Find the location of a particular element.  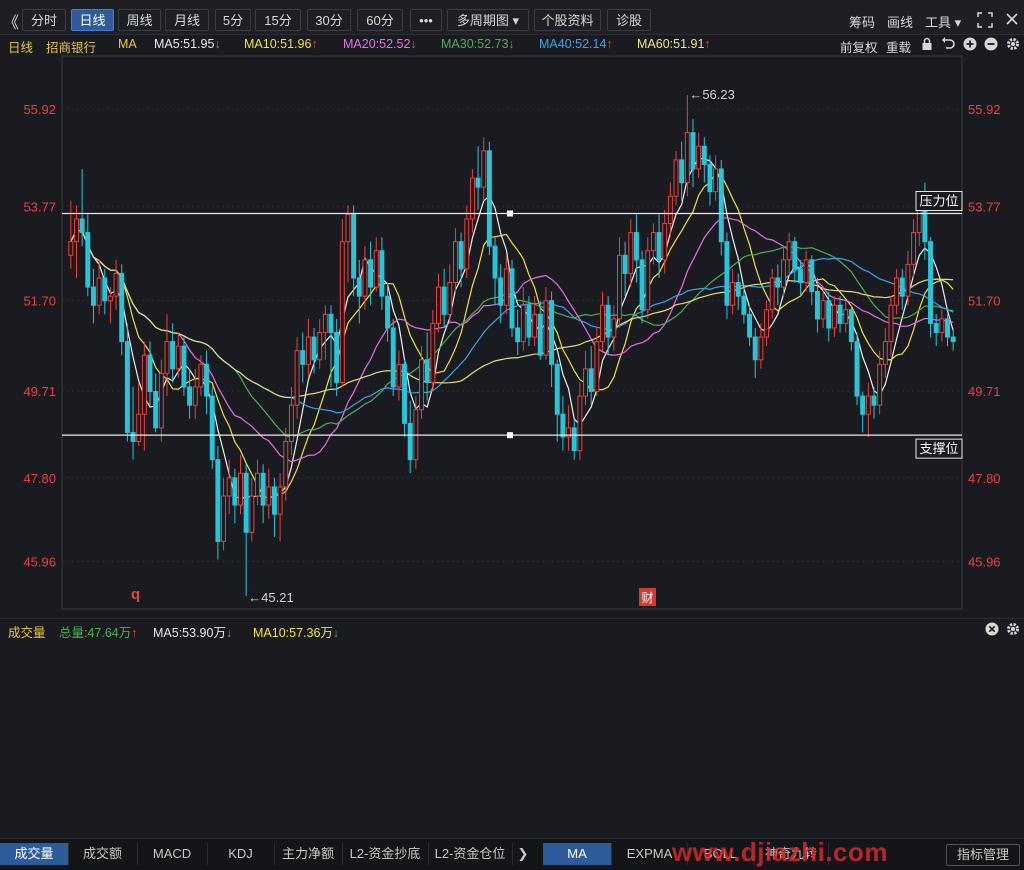

indicator-tab: KDJ is located at coordinates (241, 854).